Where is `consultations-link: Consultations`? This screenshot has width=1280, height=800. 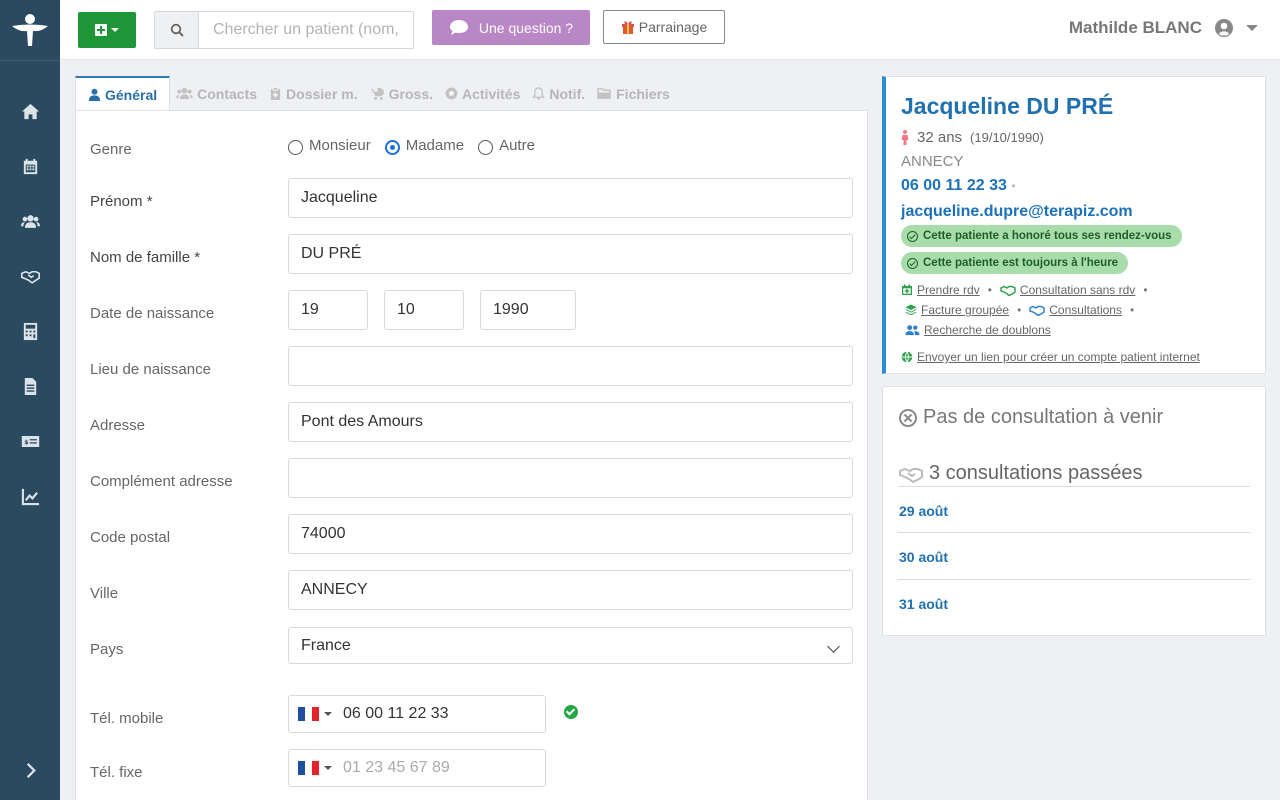 consultations-link: Consultations is located at coordinates (1085, 310).